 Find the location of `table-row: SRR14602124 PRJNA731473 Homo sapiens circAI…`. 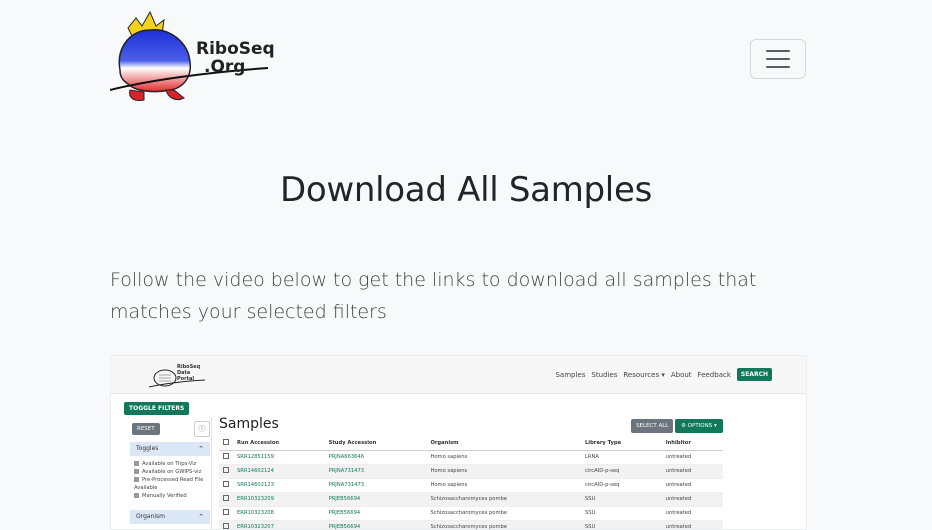

table-row: SRR14602124 PRJNA731473 Homo sapiens circAI… is located at coordinates (471, 471).